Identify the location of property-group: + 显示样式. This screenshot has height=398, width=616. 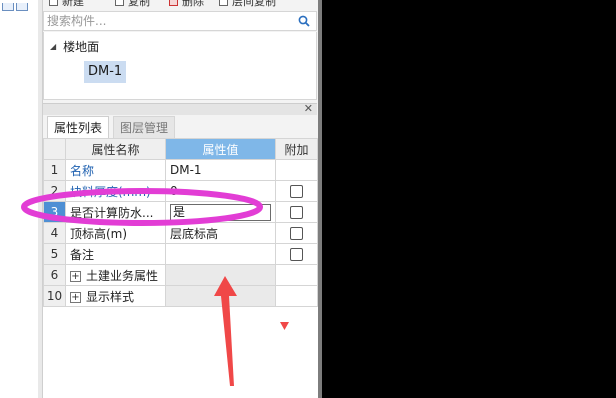
(115, 296).